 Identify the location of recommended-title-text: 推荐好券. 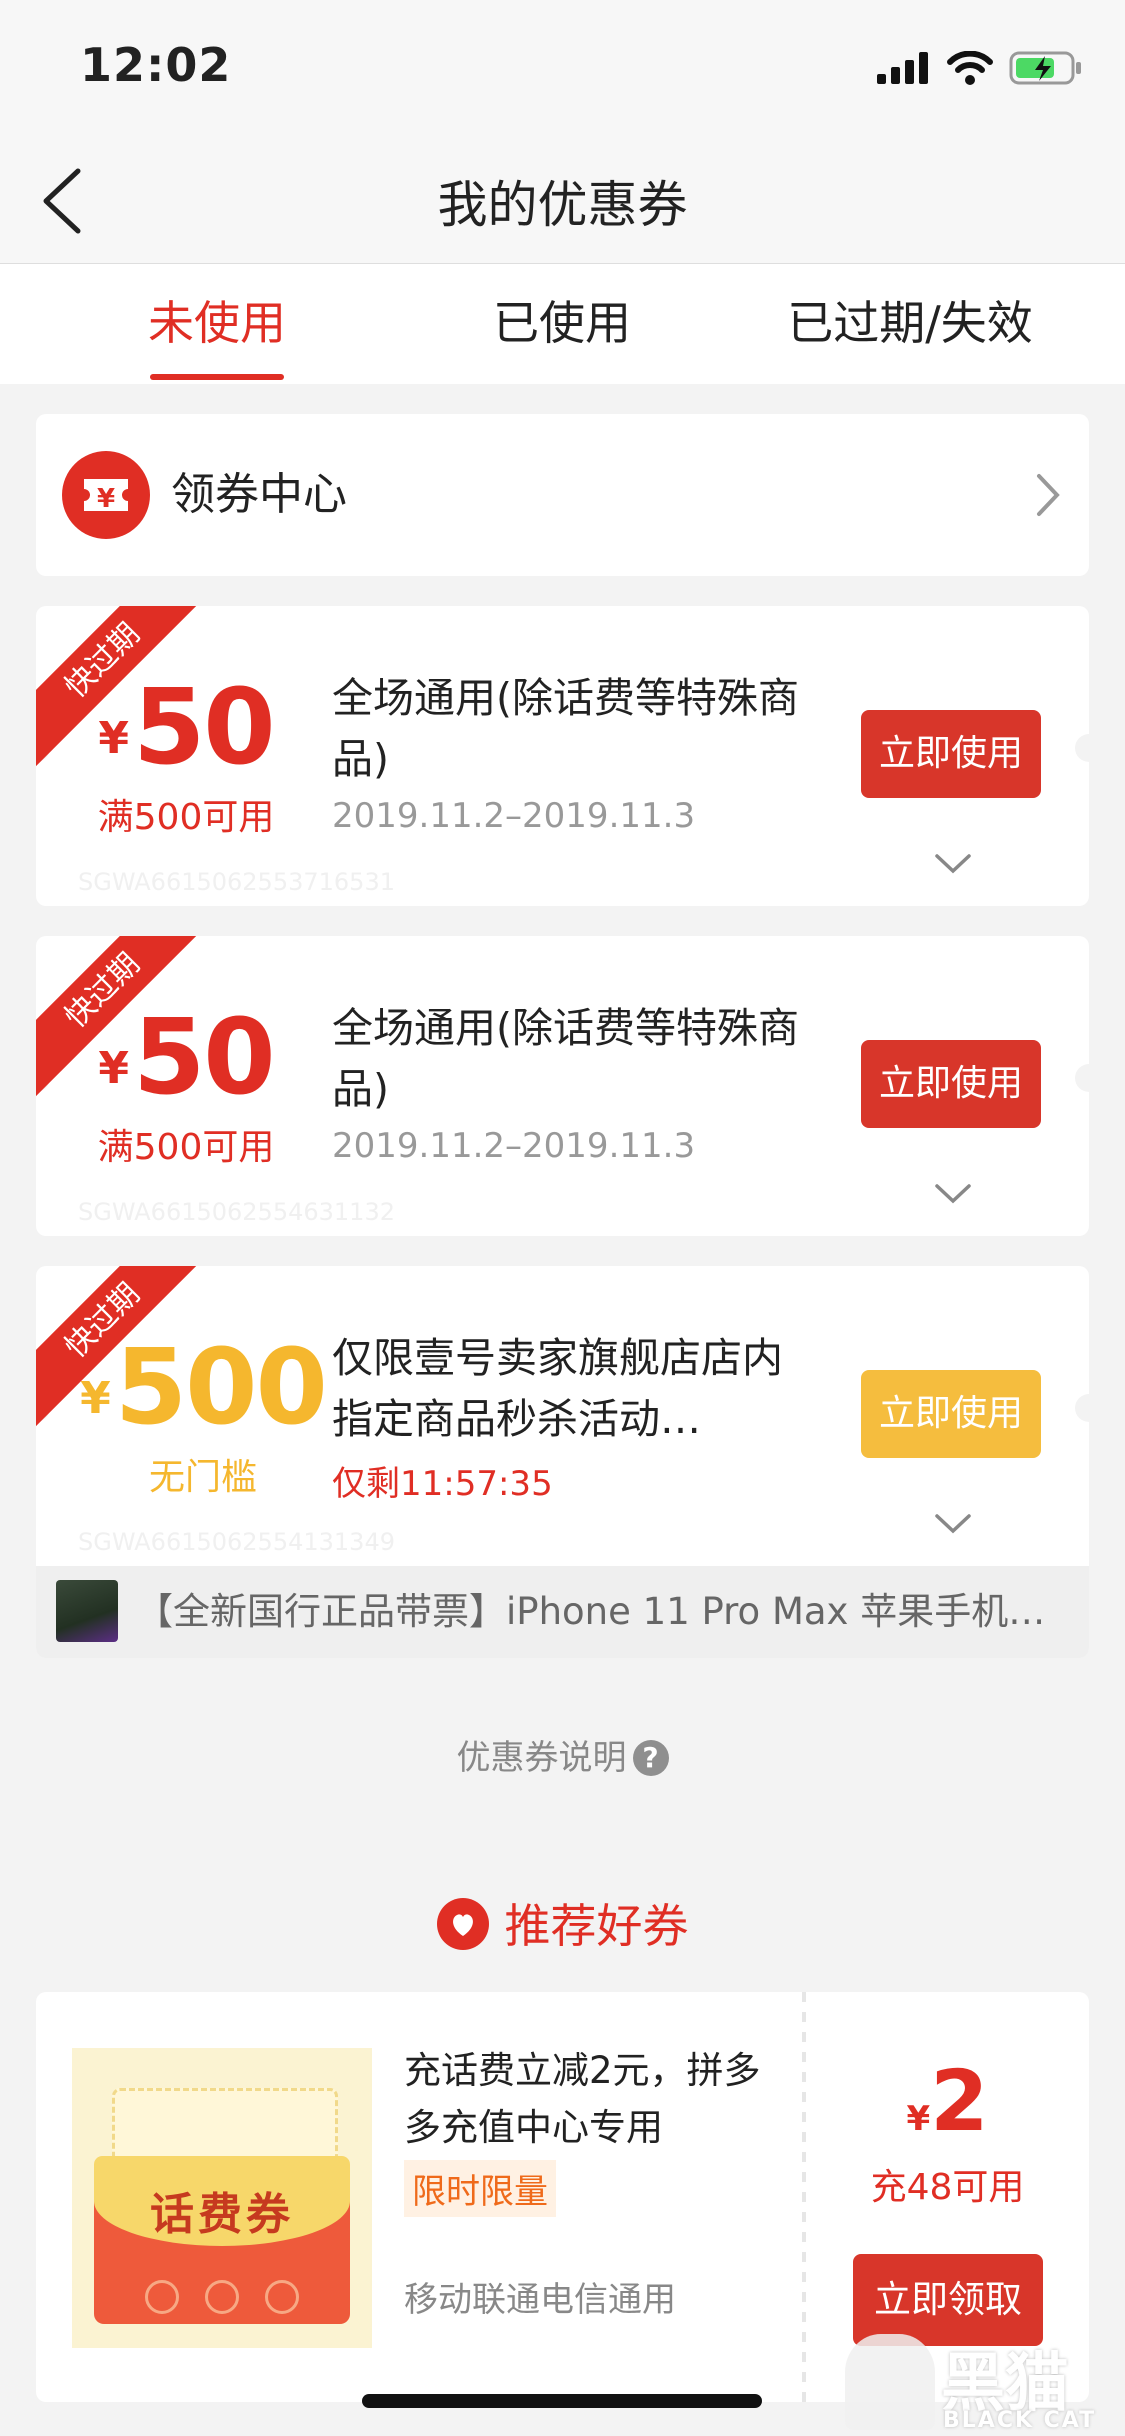
(596, 1926).